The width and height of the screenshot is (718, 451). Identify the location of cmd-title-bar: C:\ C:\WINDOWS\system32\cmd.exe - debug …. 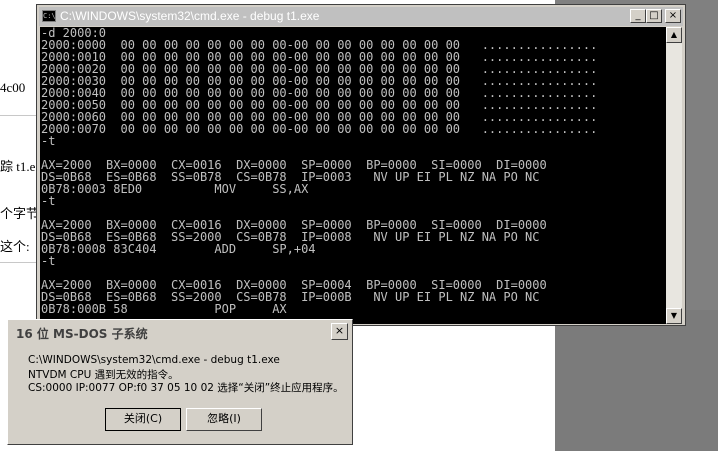
(361, 16).